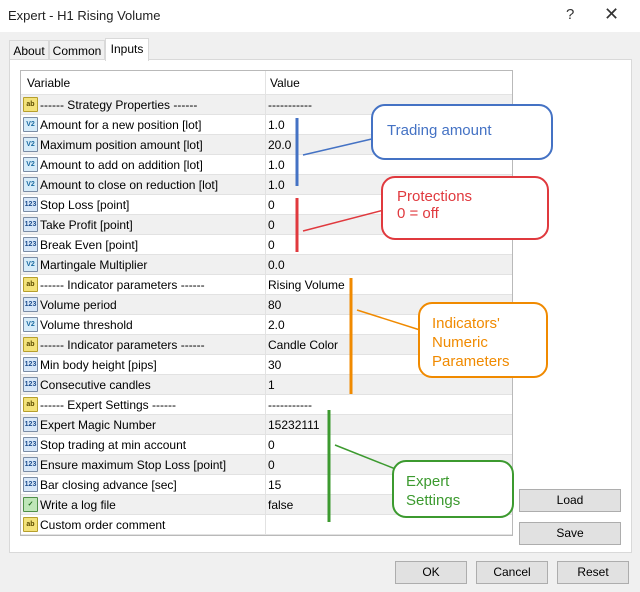 The height and width of the screenshot is (592, 640). What do you see at coordinates (460, 342) in the screenshot?
I see `callout-indicators-line-2: Numeric` at bounding box center [460, 342].